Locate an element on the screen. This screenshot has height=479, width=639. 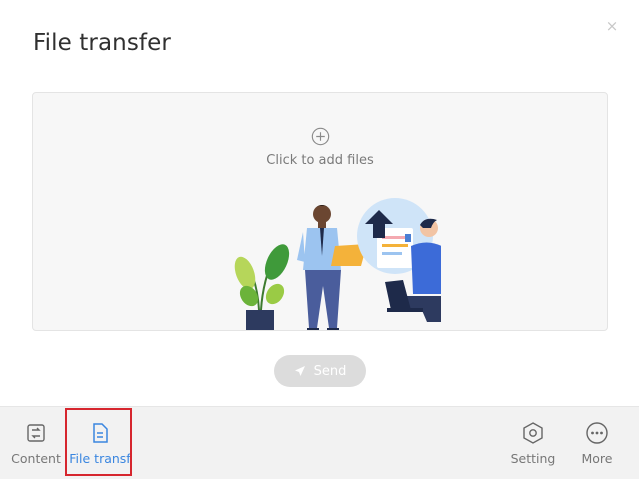
hexagon-settings-icon is located at coordinates (533, 433).